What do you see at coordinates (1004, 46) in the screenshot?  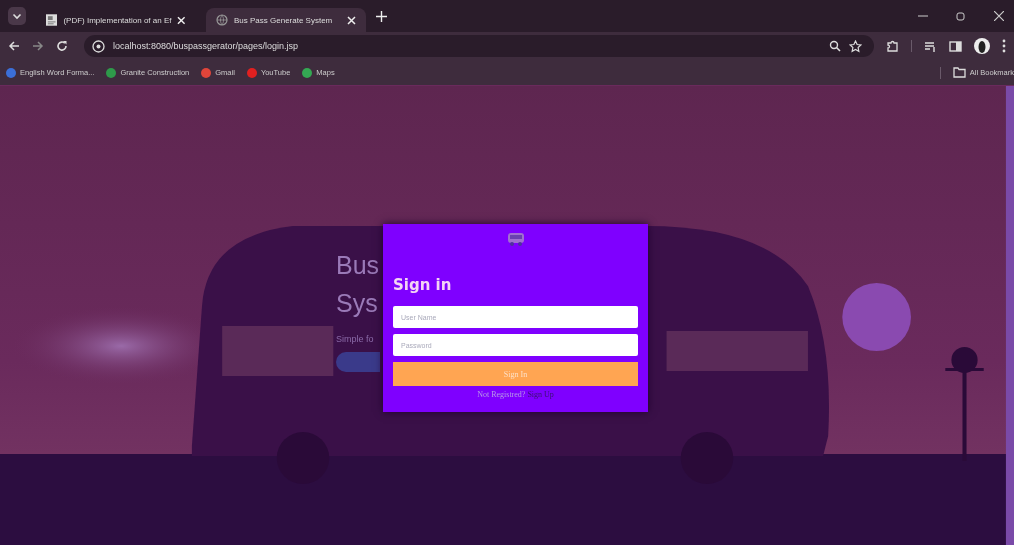 I see `menu-icon` at bounding box center [1004, 46].